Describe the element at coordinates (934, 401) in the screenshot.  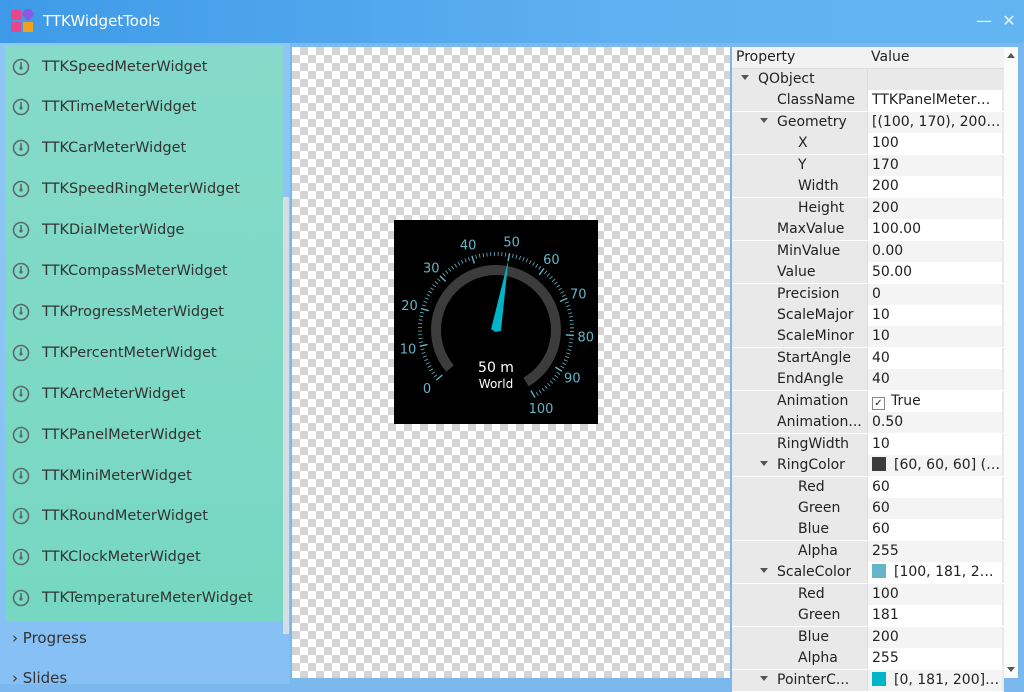
I see `property-value: ✓True` at that location.